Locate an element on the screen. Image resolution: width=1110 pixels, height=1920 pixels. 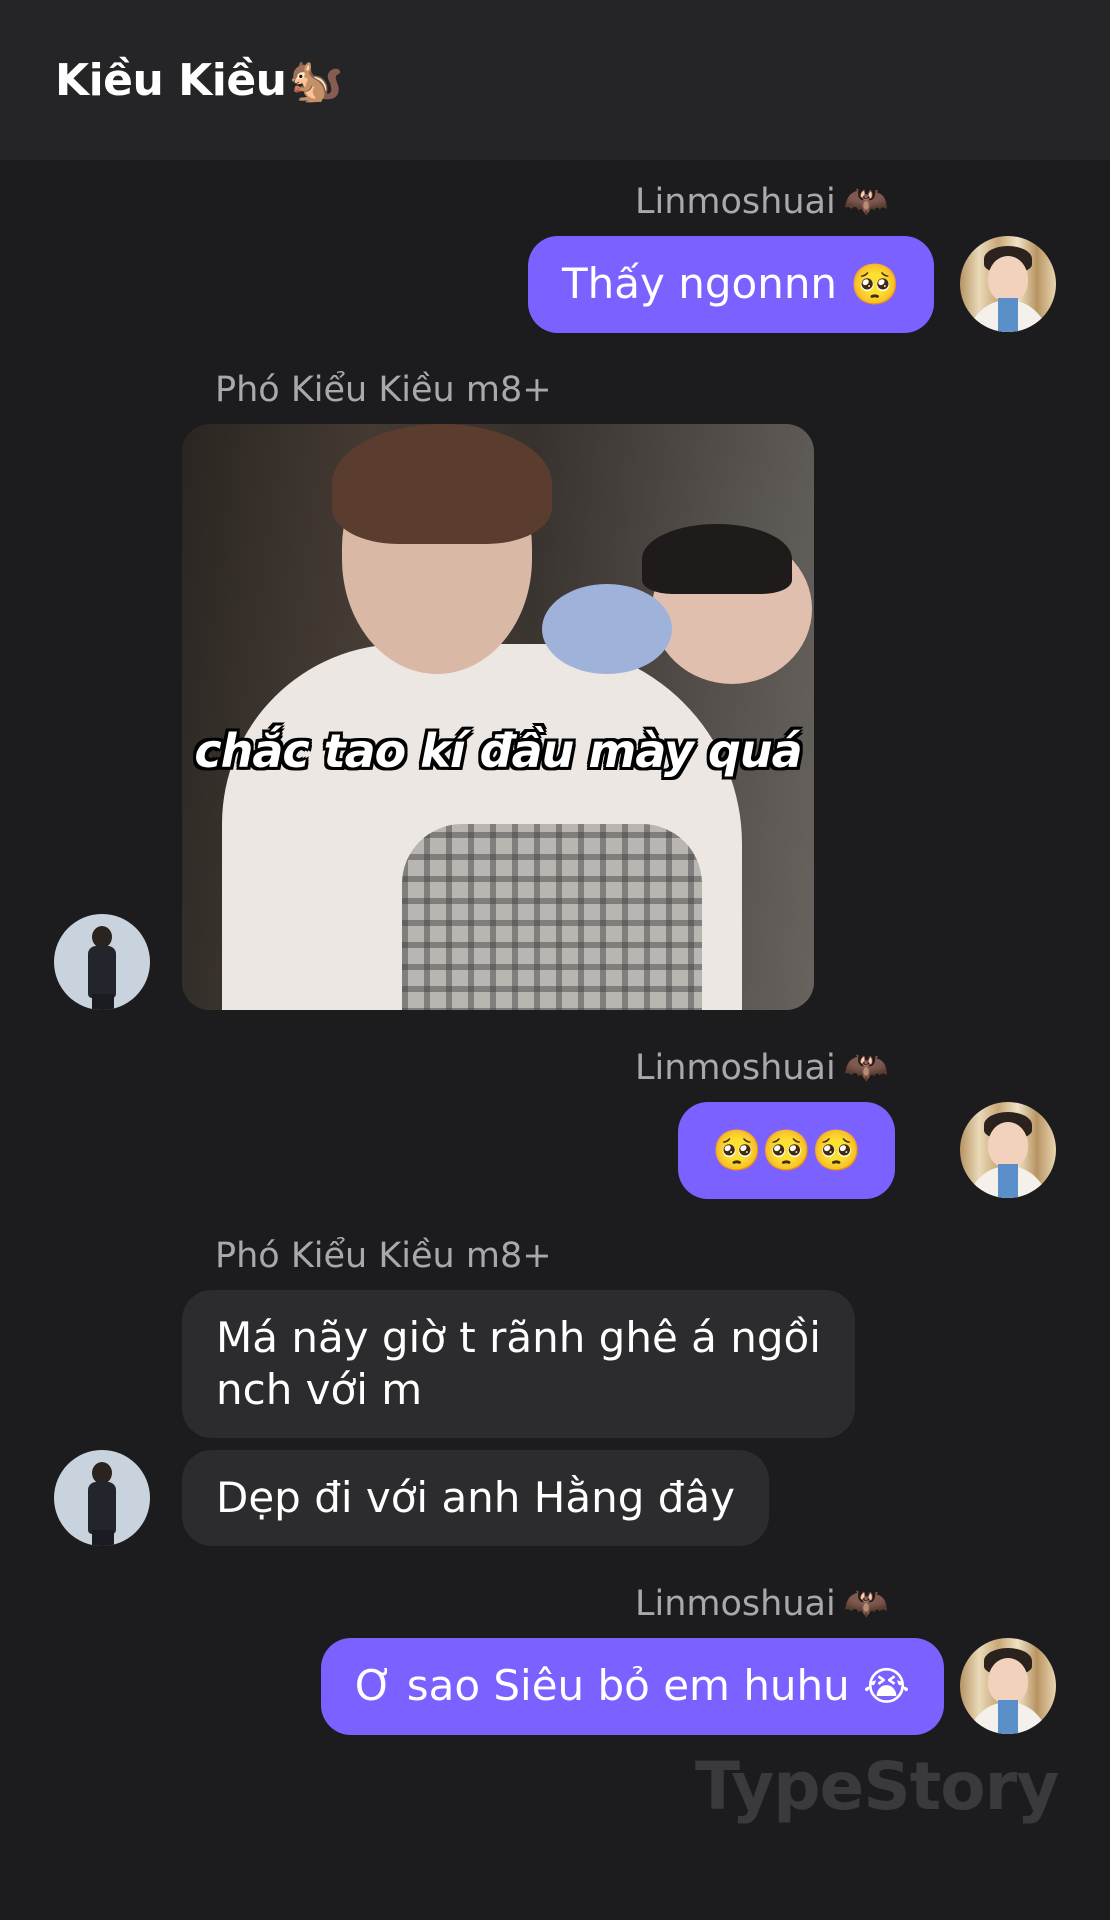
message-bubble-outgoing: Ơ sao Siêu bỏ em huhu 😭 is located at coordinates (632, 1686).